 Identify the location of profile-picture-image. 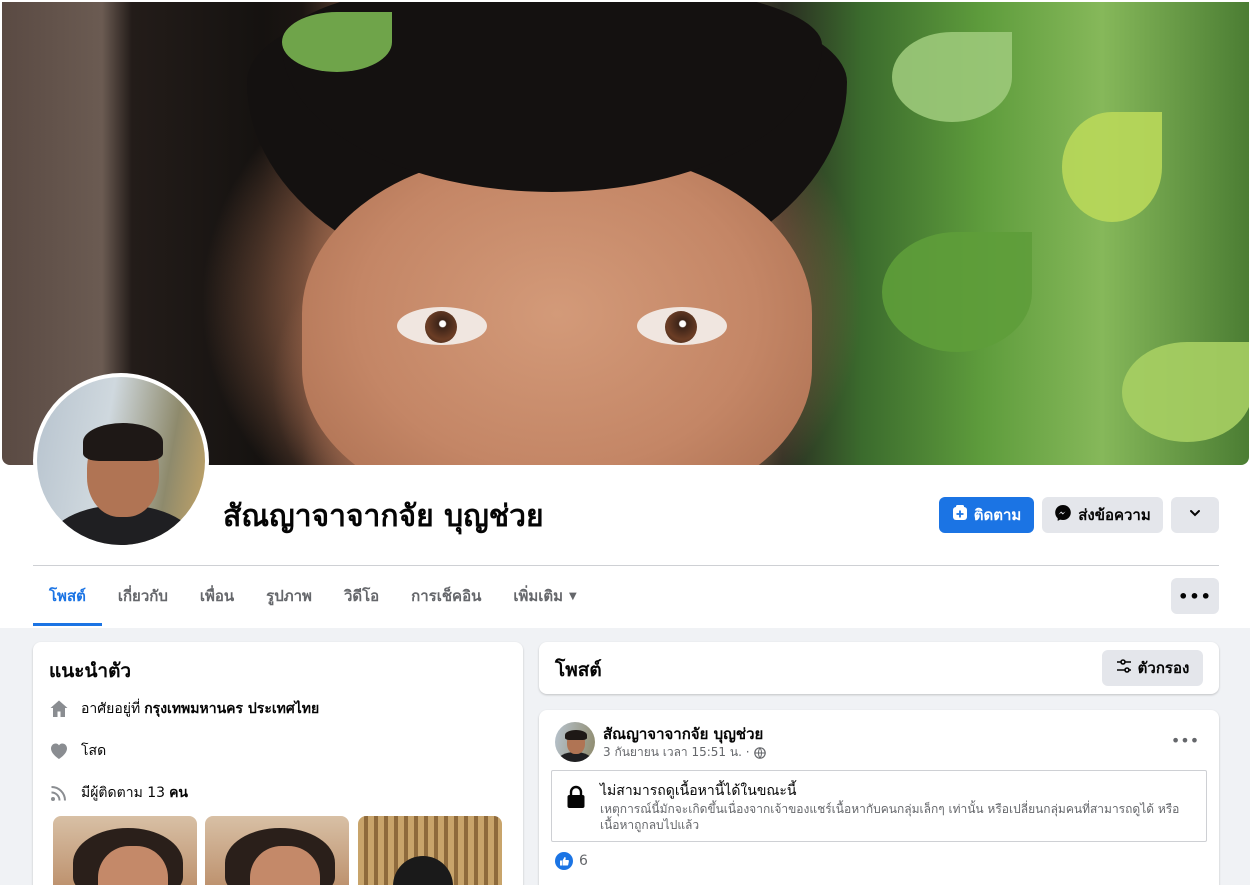
(121, 461).